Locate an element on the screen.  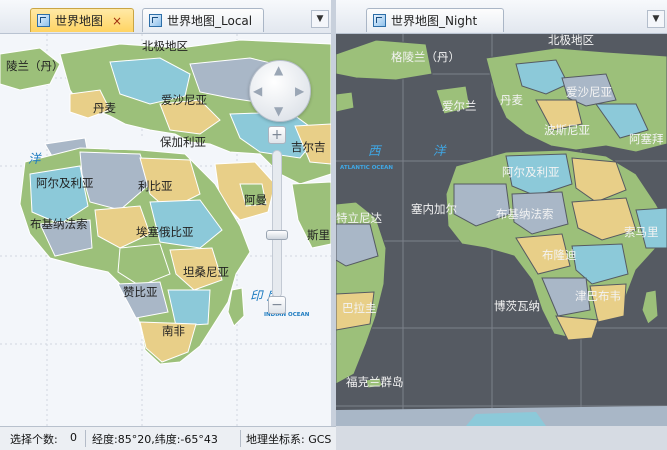
label-kyrgyzstan: 吉尔吉 is located at coordinates (308, 147).